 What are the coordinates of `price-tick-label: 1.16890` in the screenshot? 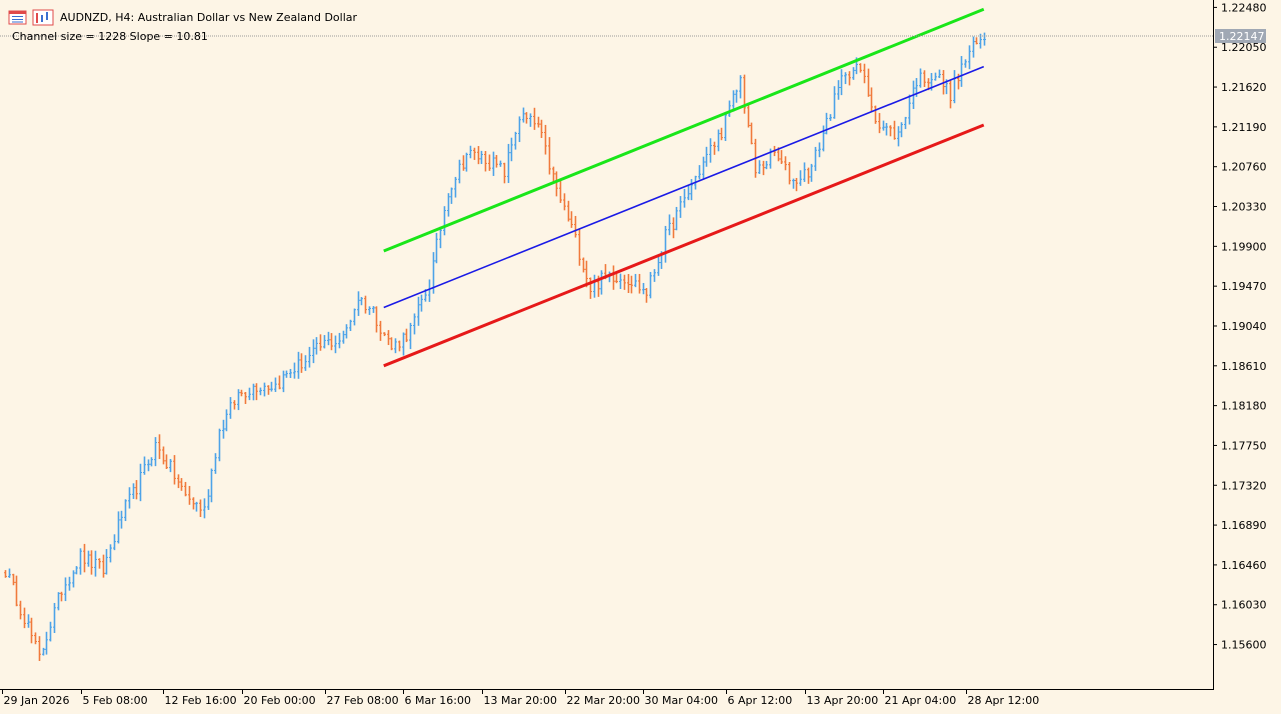 It's located at (1244, 525).